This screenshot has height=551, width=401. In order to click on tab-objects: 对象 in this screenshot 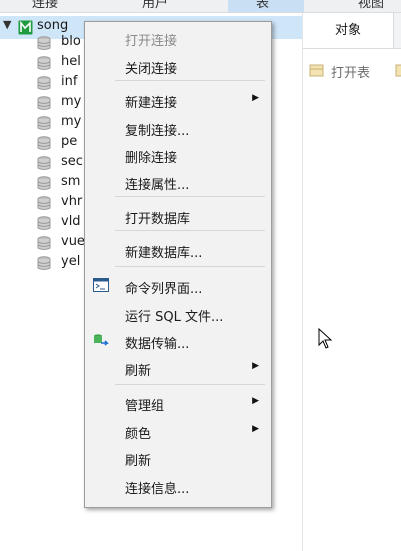, I will do `click(348, 30)`.